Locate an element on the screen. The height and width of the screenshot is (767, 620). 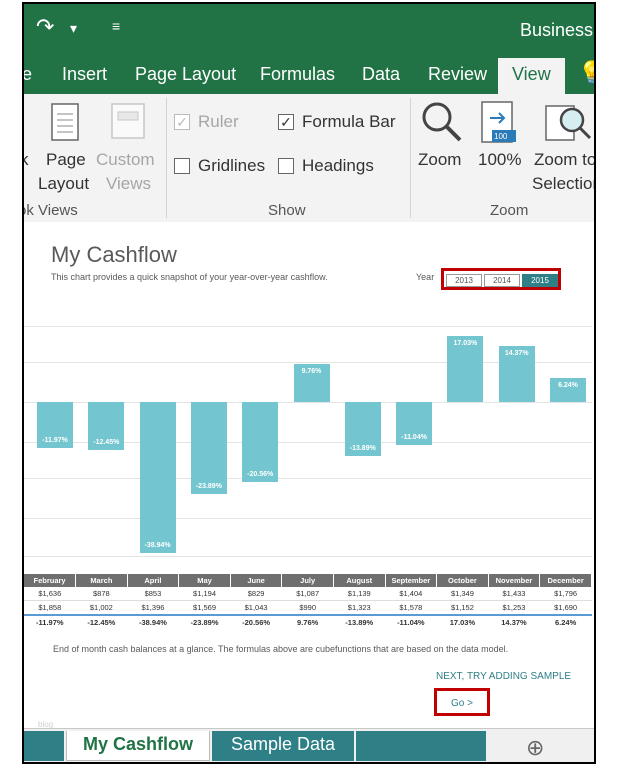
gridlines-checkbox is located at coordinates (182, 166).